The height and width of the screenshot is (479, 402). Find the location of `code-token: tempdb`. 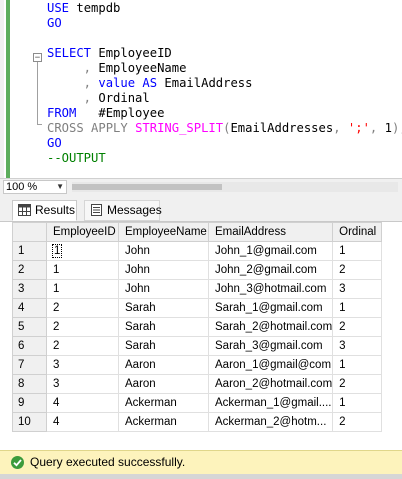

code-token: tempdb is located at coordinates (98, 8).